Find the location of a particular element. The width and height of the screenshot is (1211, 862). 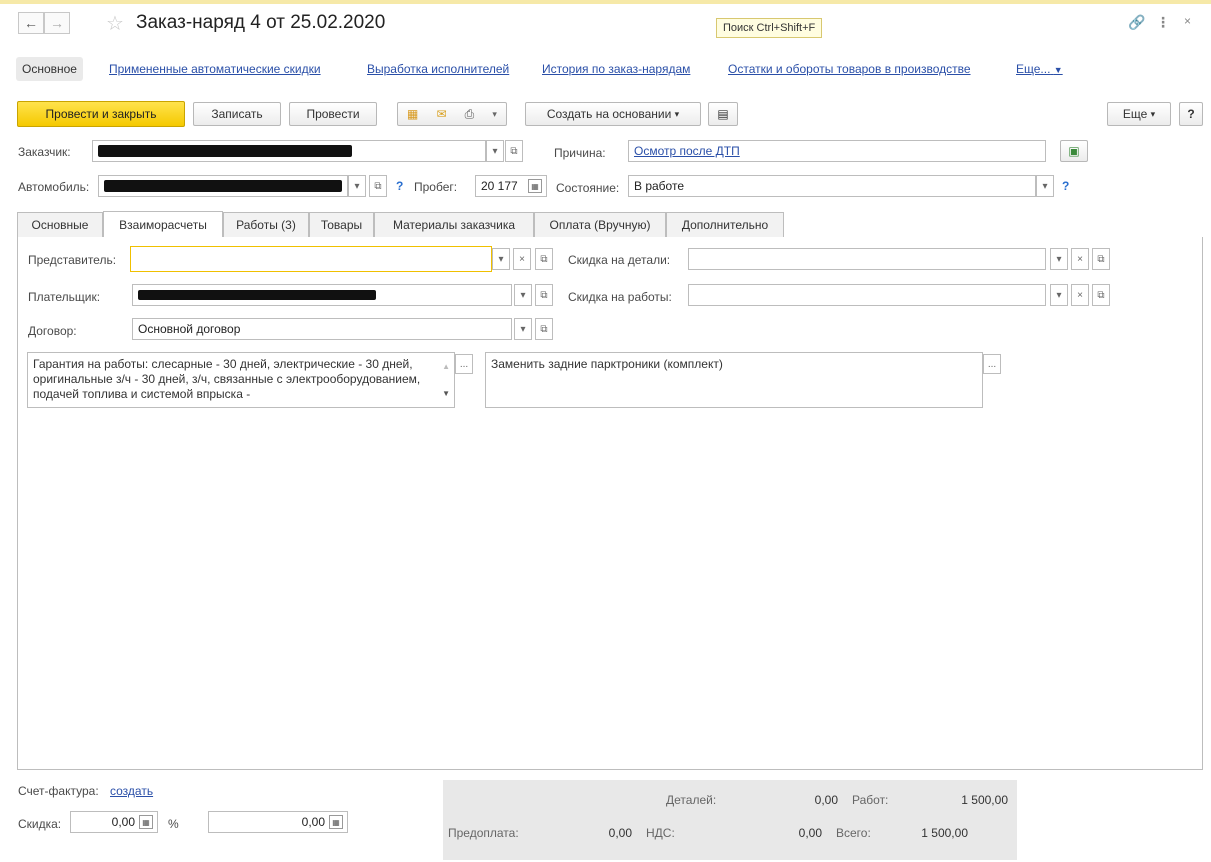

mileage-field: 20 177 ▦ is located at coordinates (511, 186).